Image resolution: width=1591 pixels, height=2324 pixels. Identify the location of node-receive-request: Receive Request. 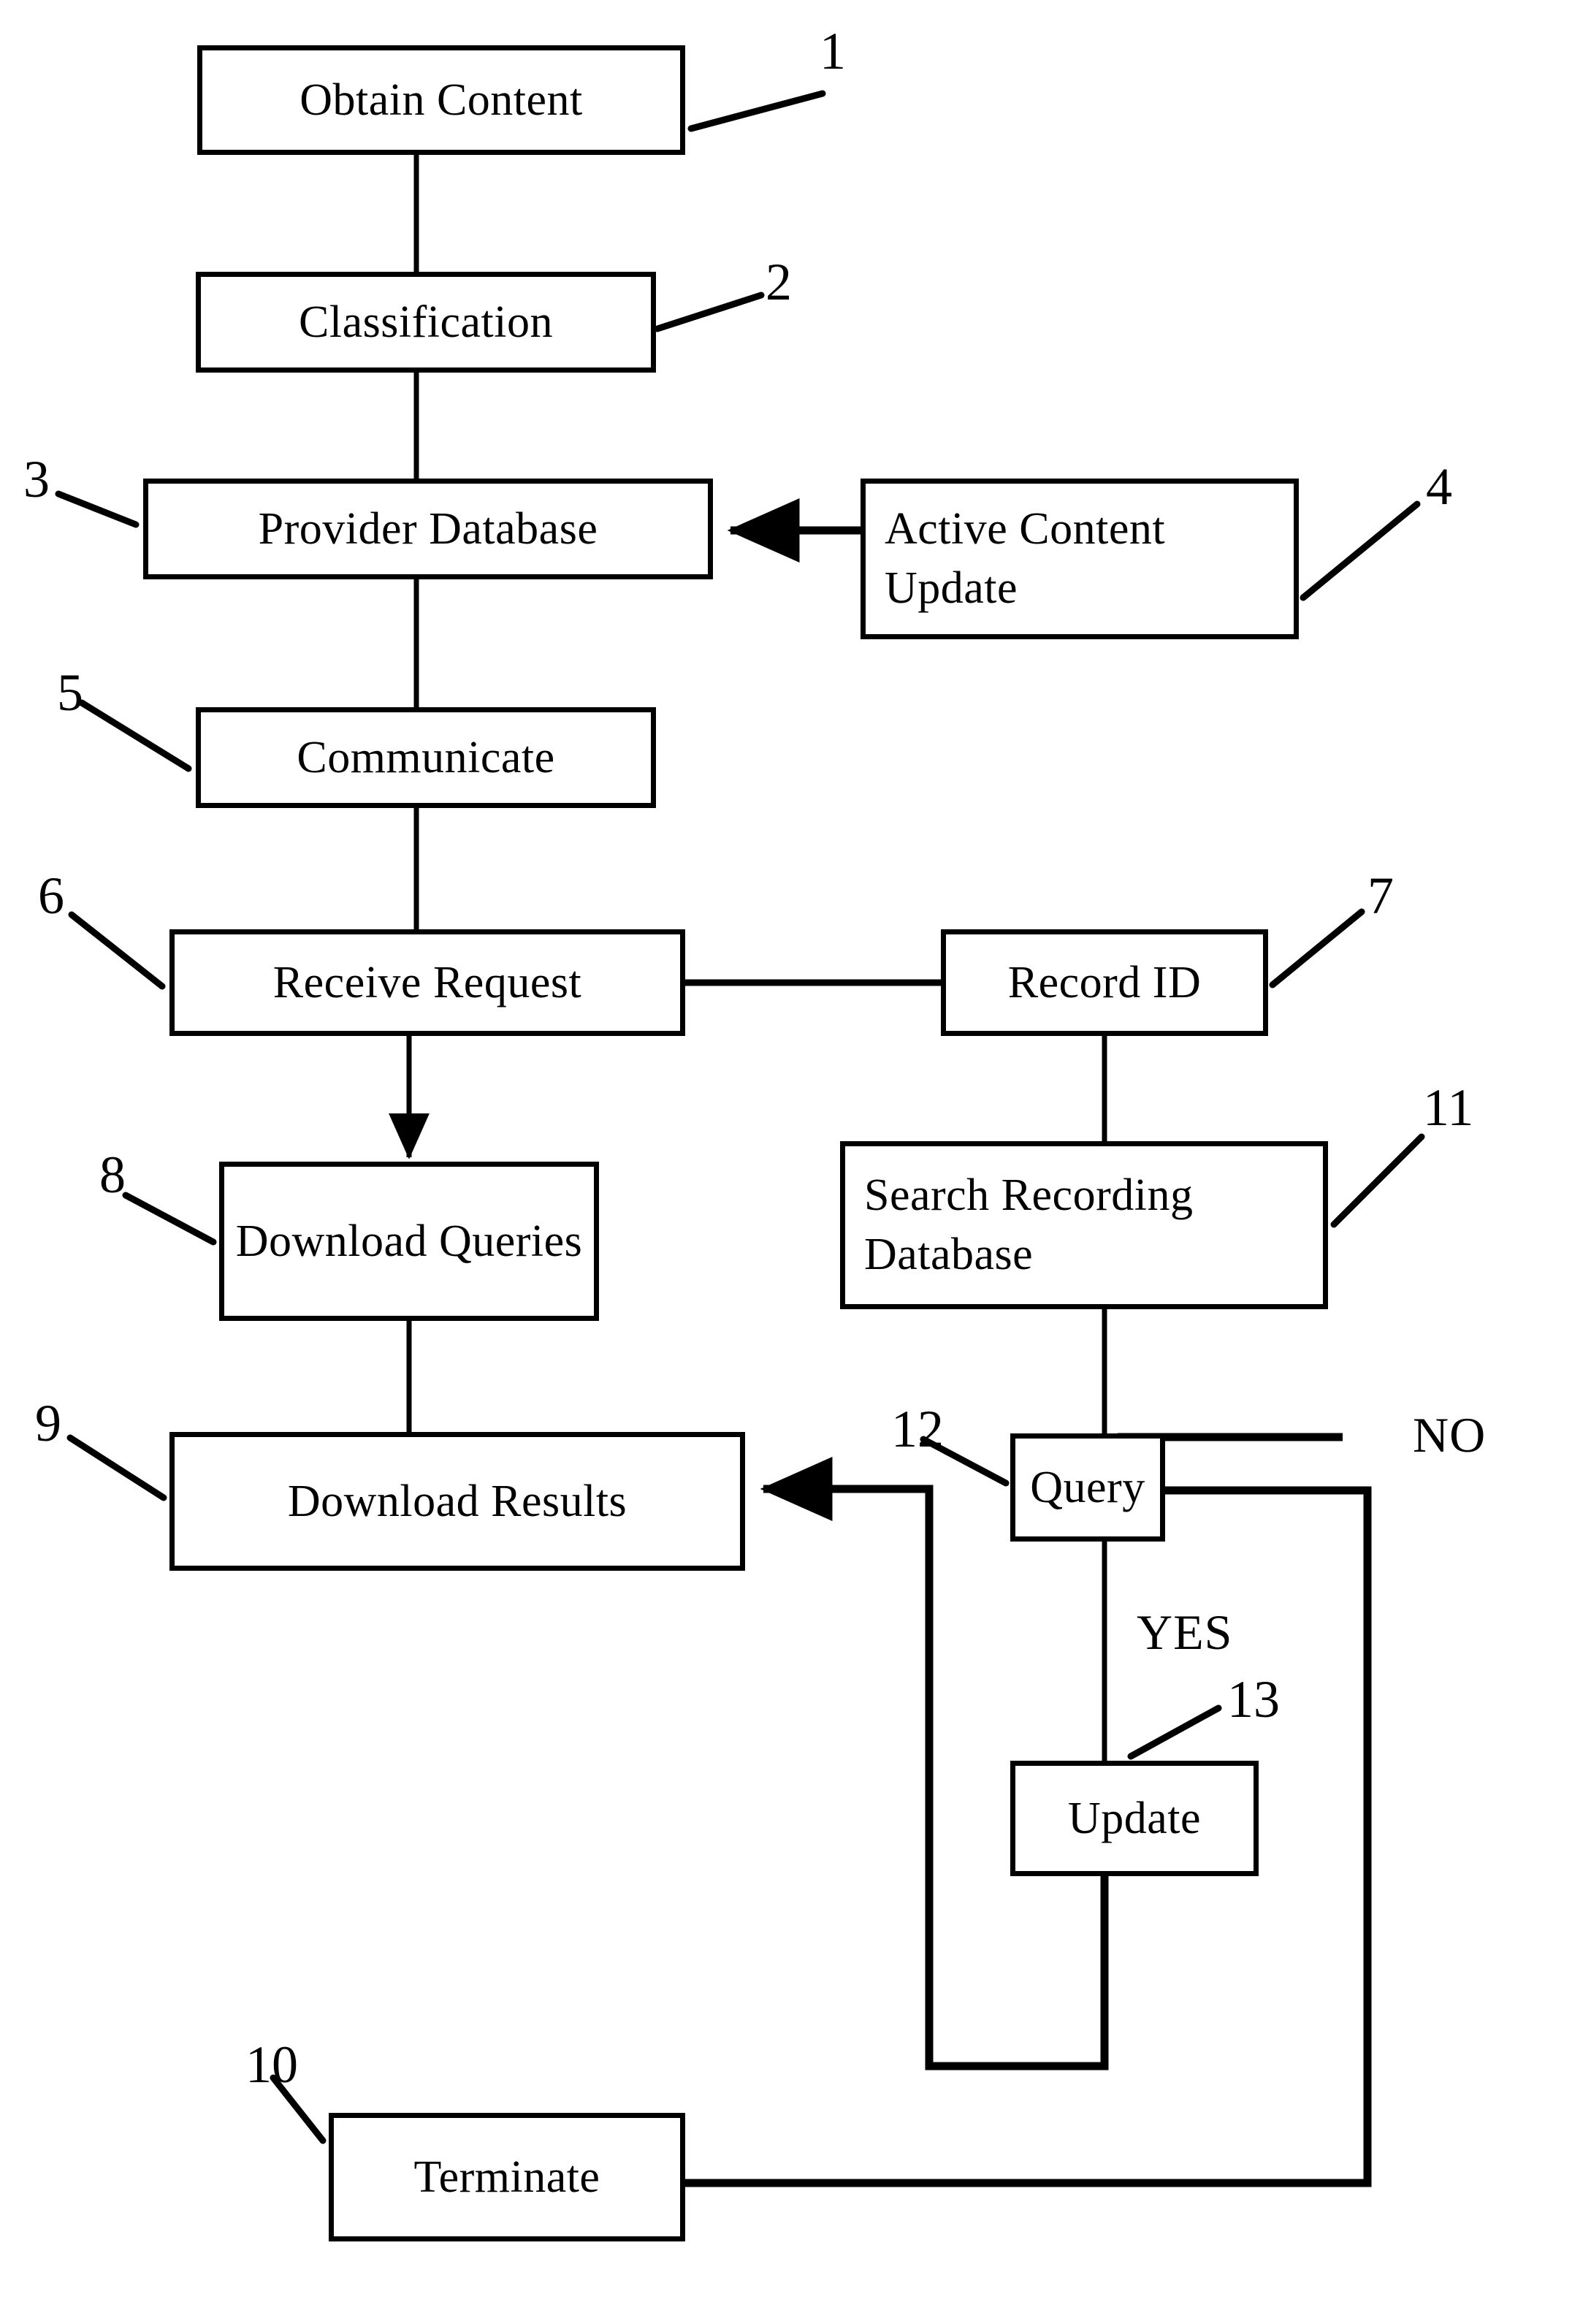
(427, 983).